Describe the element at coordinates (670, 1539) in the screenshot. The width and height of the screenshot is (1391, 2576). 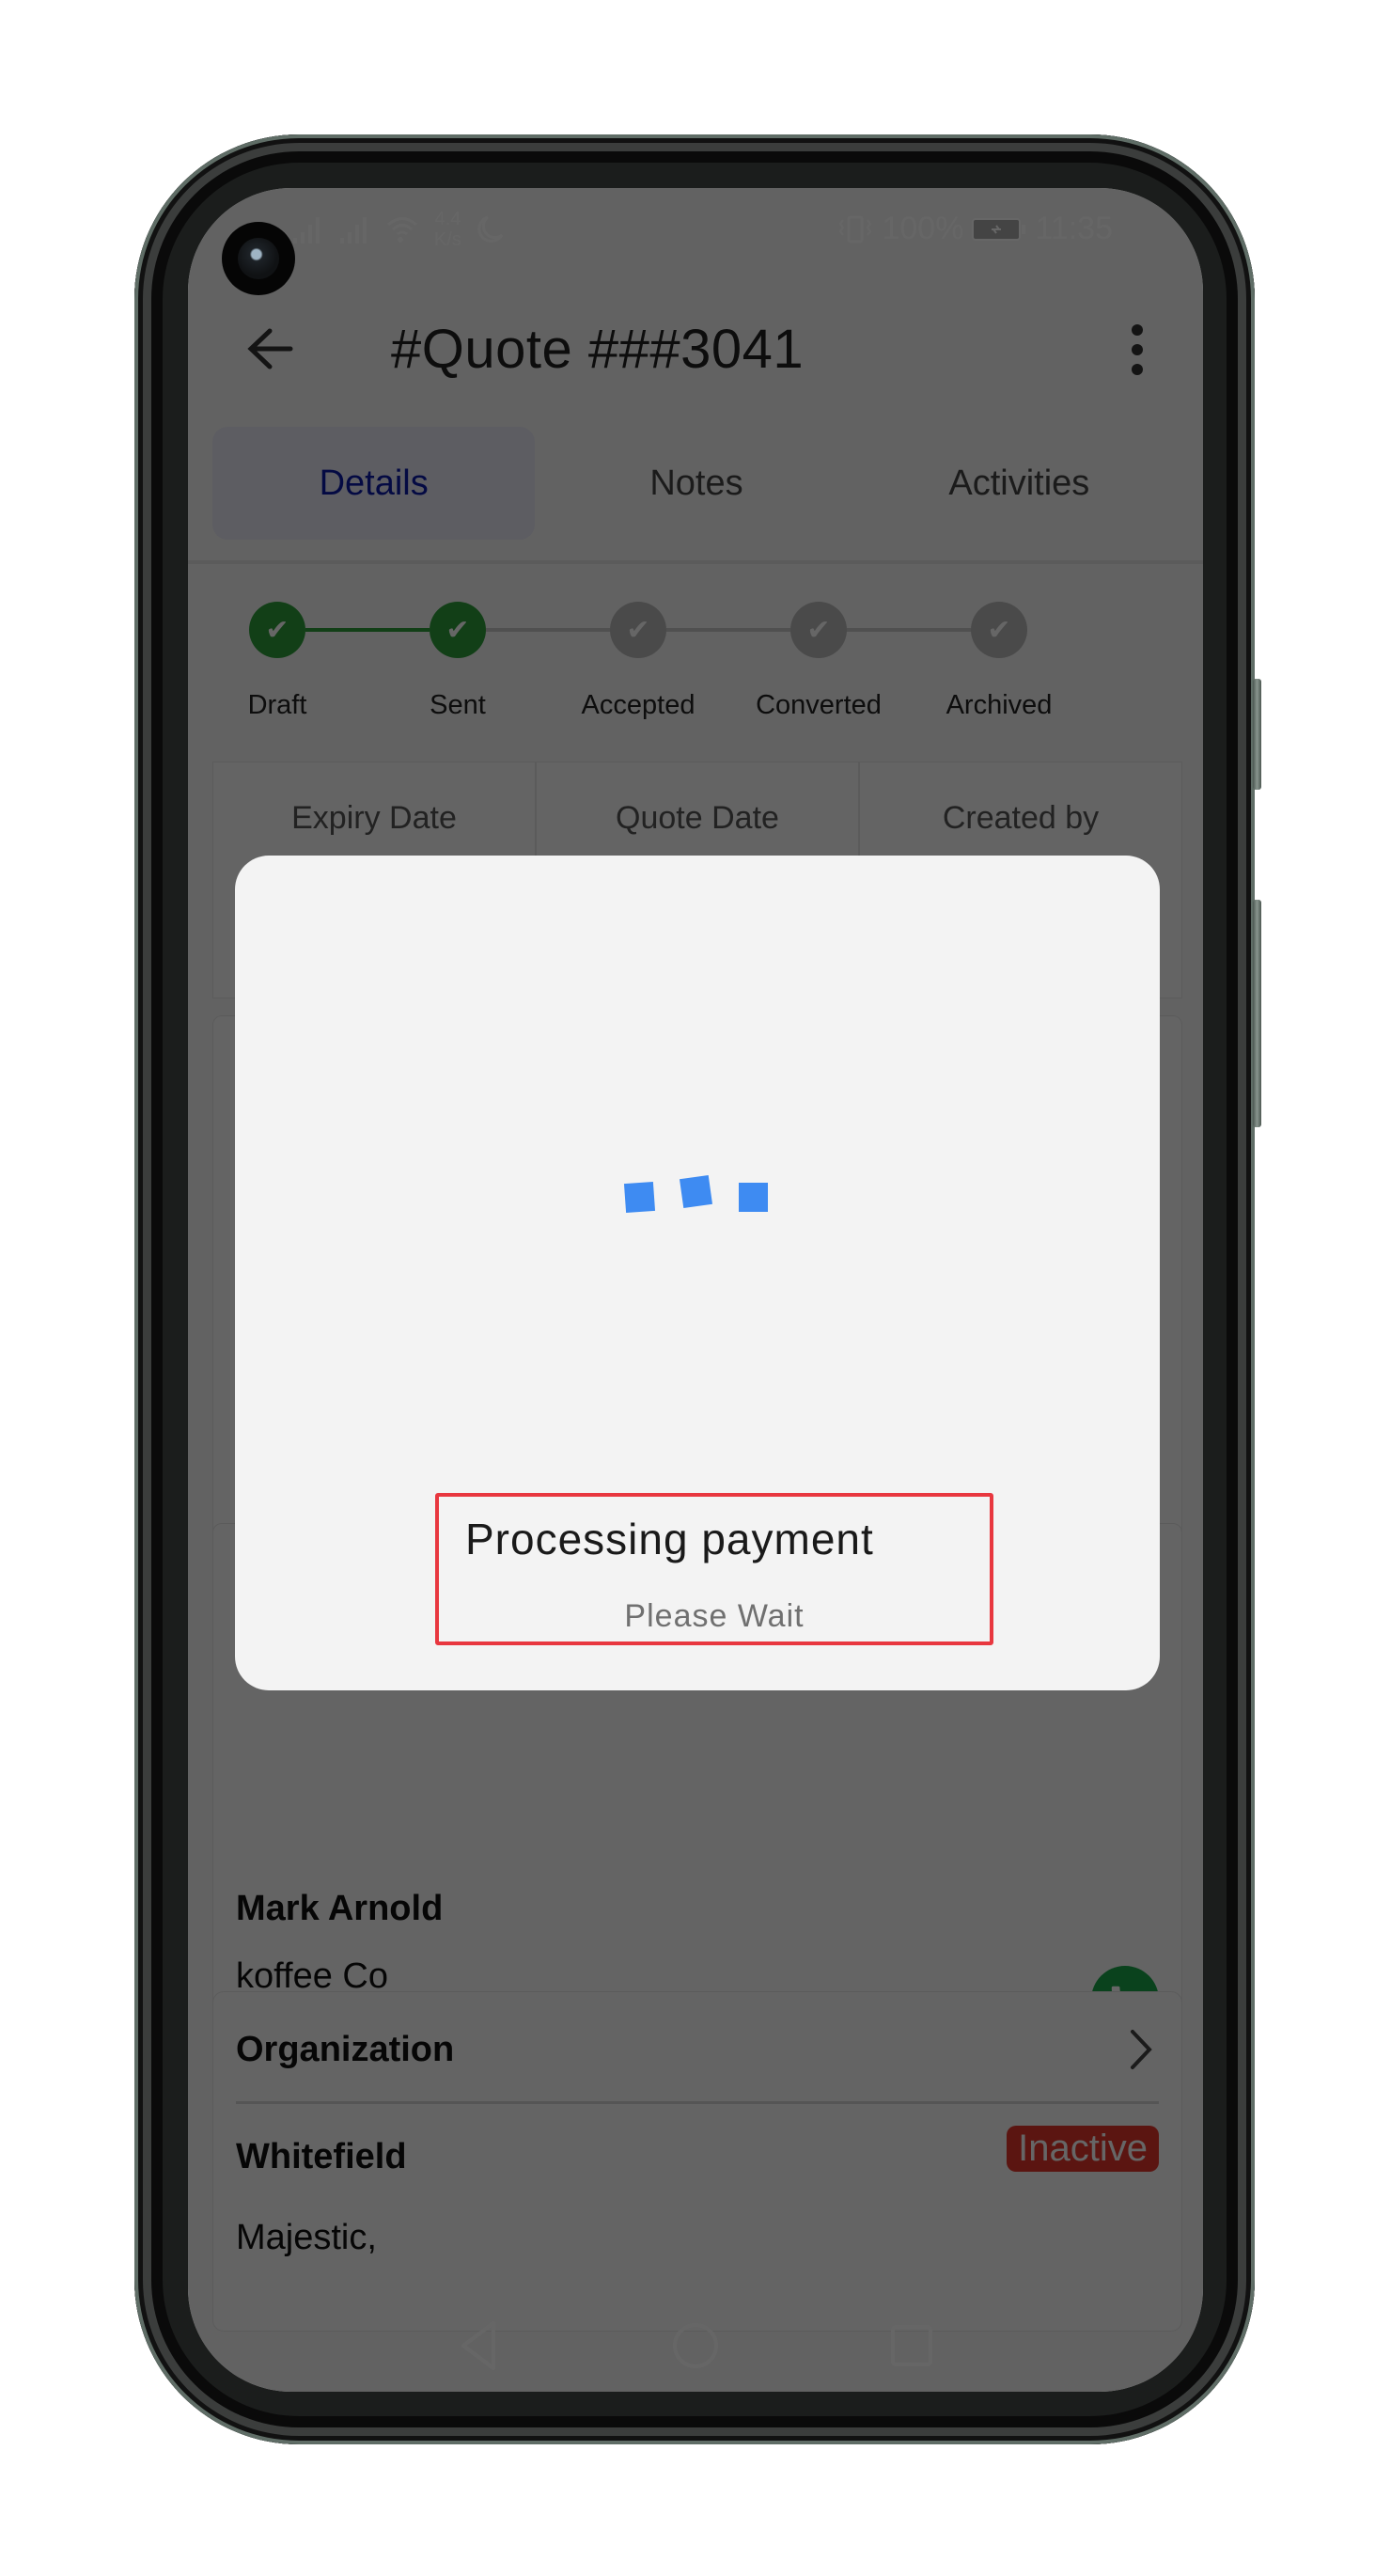
I see `dialog-title: Processing payment` at that location.